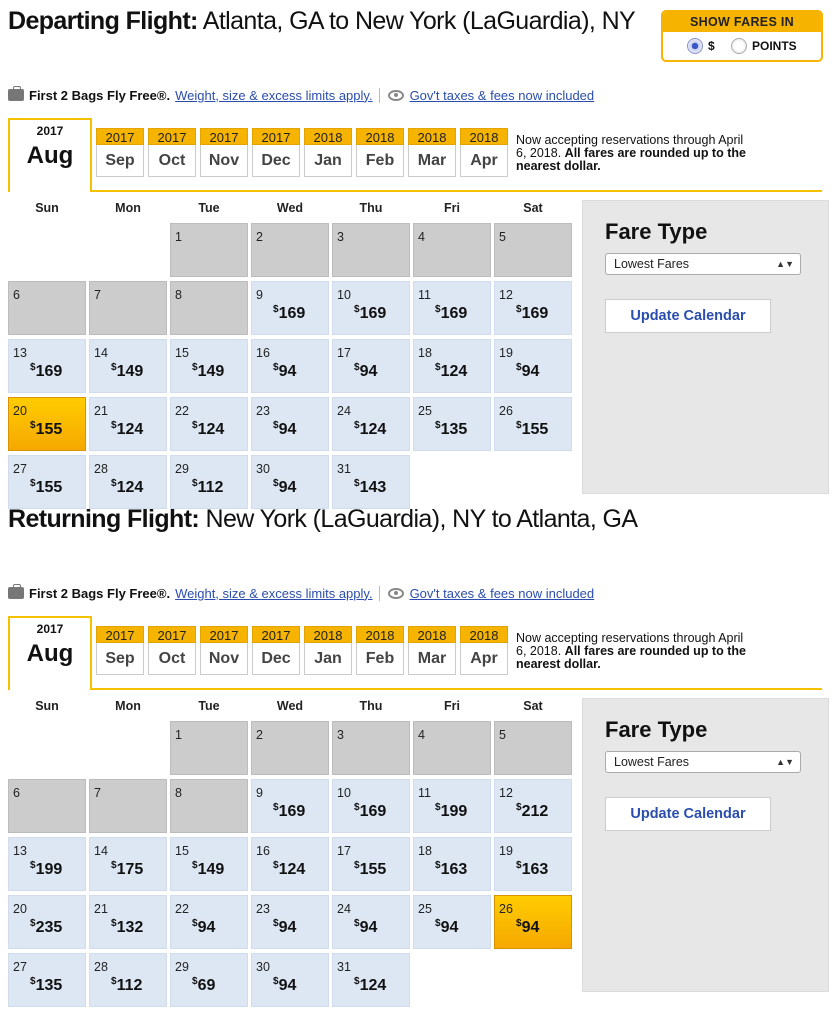  What do you see at coordinates (742, 36) in the screenshot?
I see `show-fares-toggle: SHOW FARES IN $ POINTS` at bounding box center [742, 36].